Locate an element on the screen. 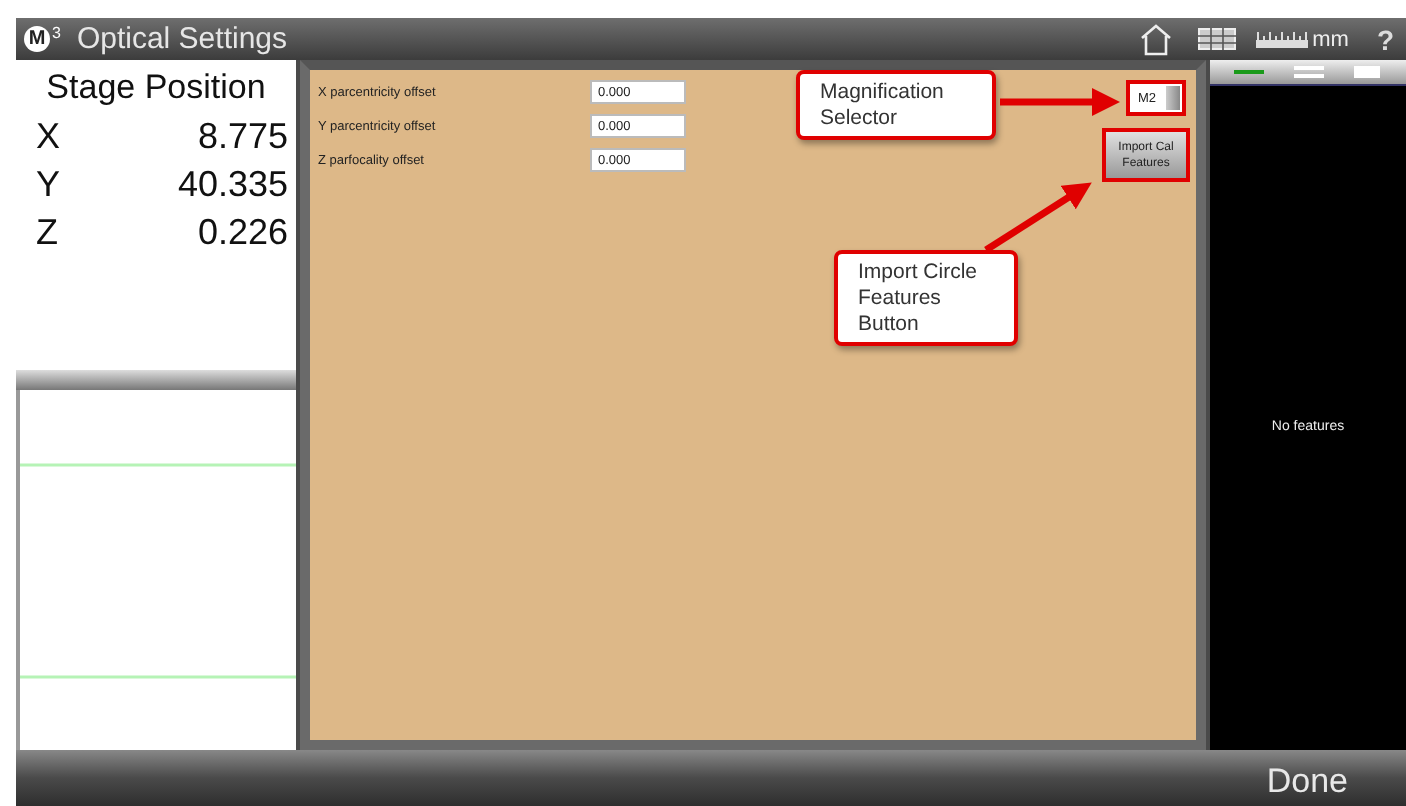 The image size is (1406, 806). splitter-bar is located at coordinates (156, 380).